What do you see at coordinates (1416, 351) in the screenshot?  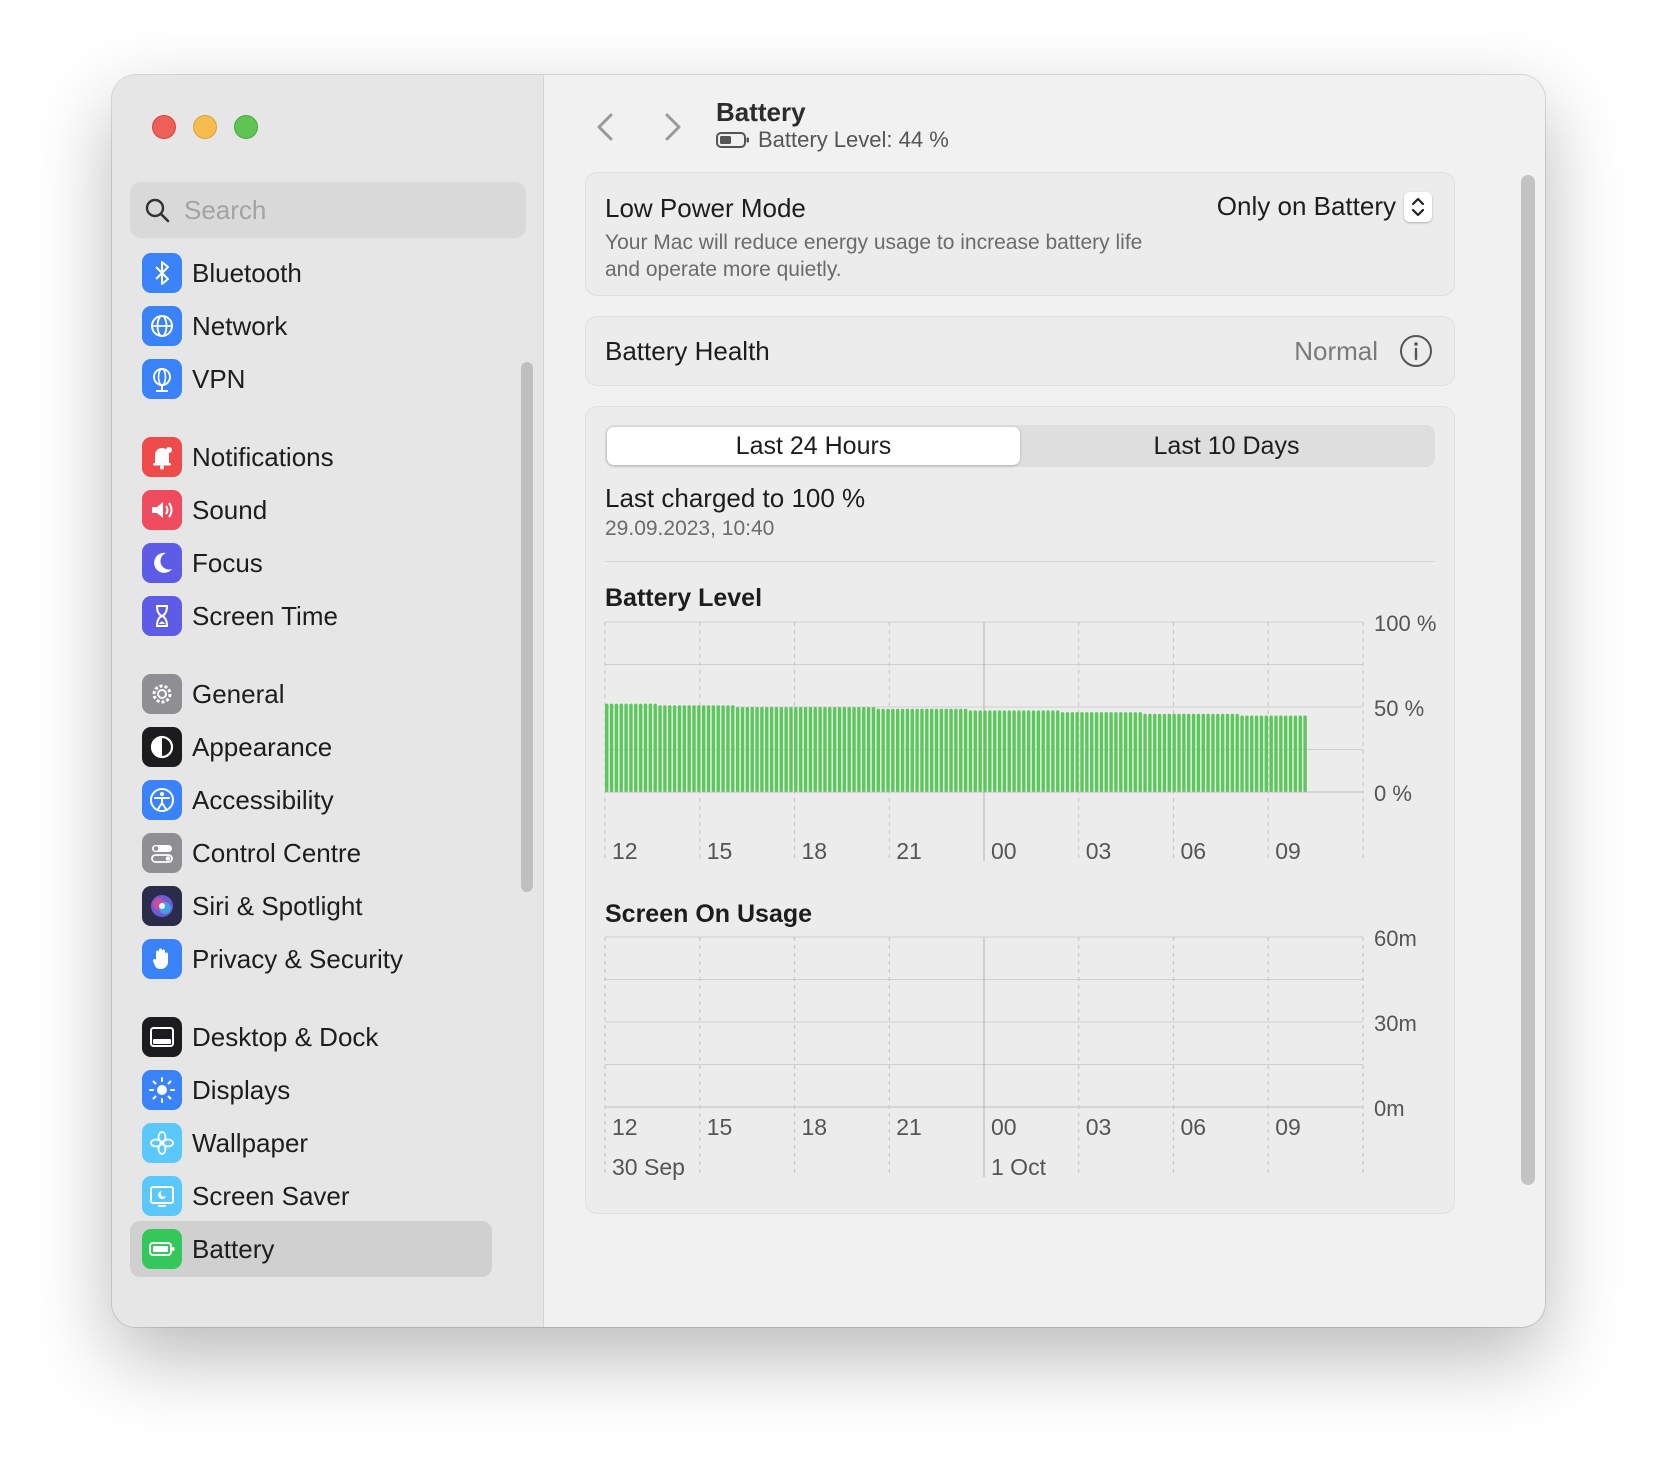 I see `info-icon` at bounding box center [1416, 351].